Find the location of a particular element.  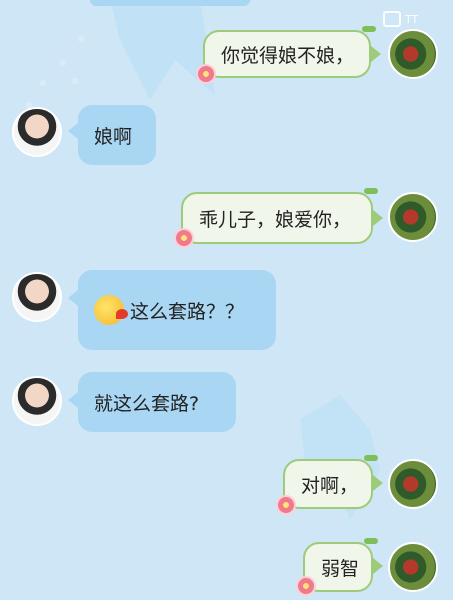

message-bubble-incoming: 就这么套路? is located at coordinates (157, 402).